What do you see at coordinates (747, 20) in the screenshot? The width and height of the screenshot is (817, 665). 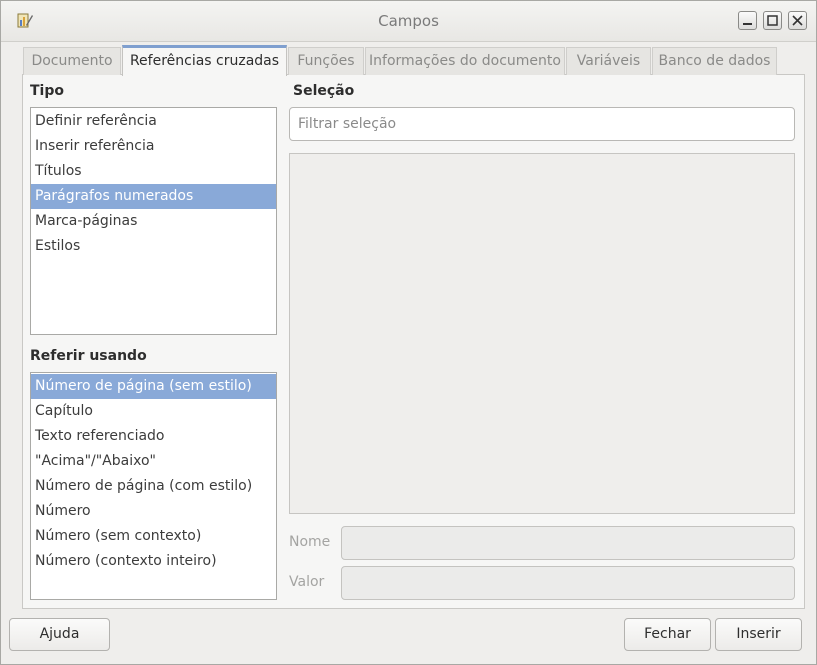 I see `minimize-button` at bounding box center [747, 20].